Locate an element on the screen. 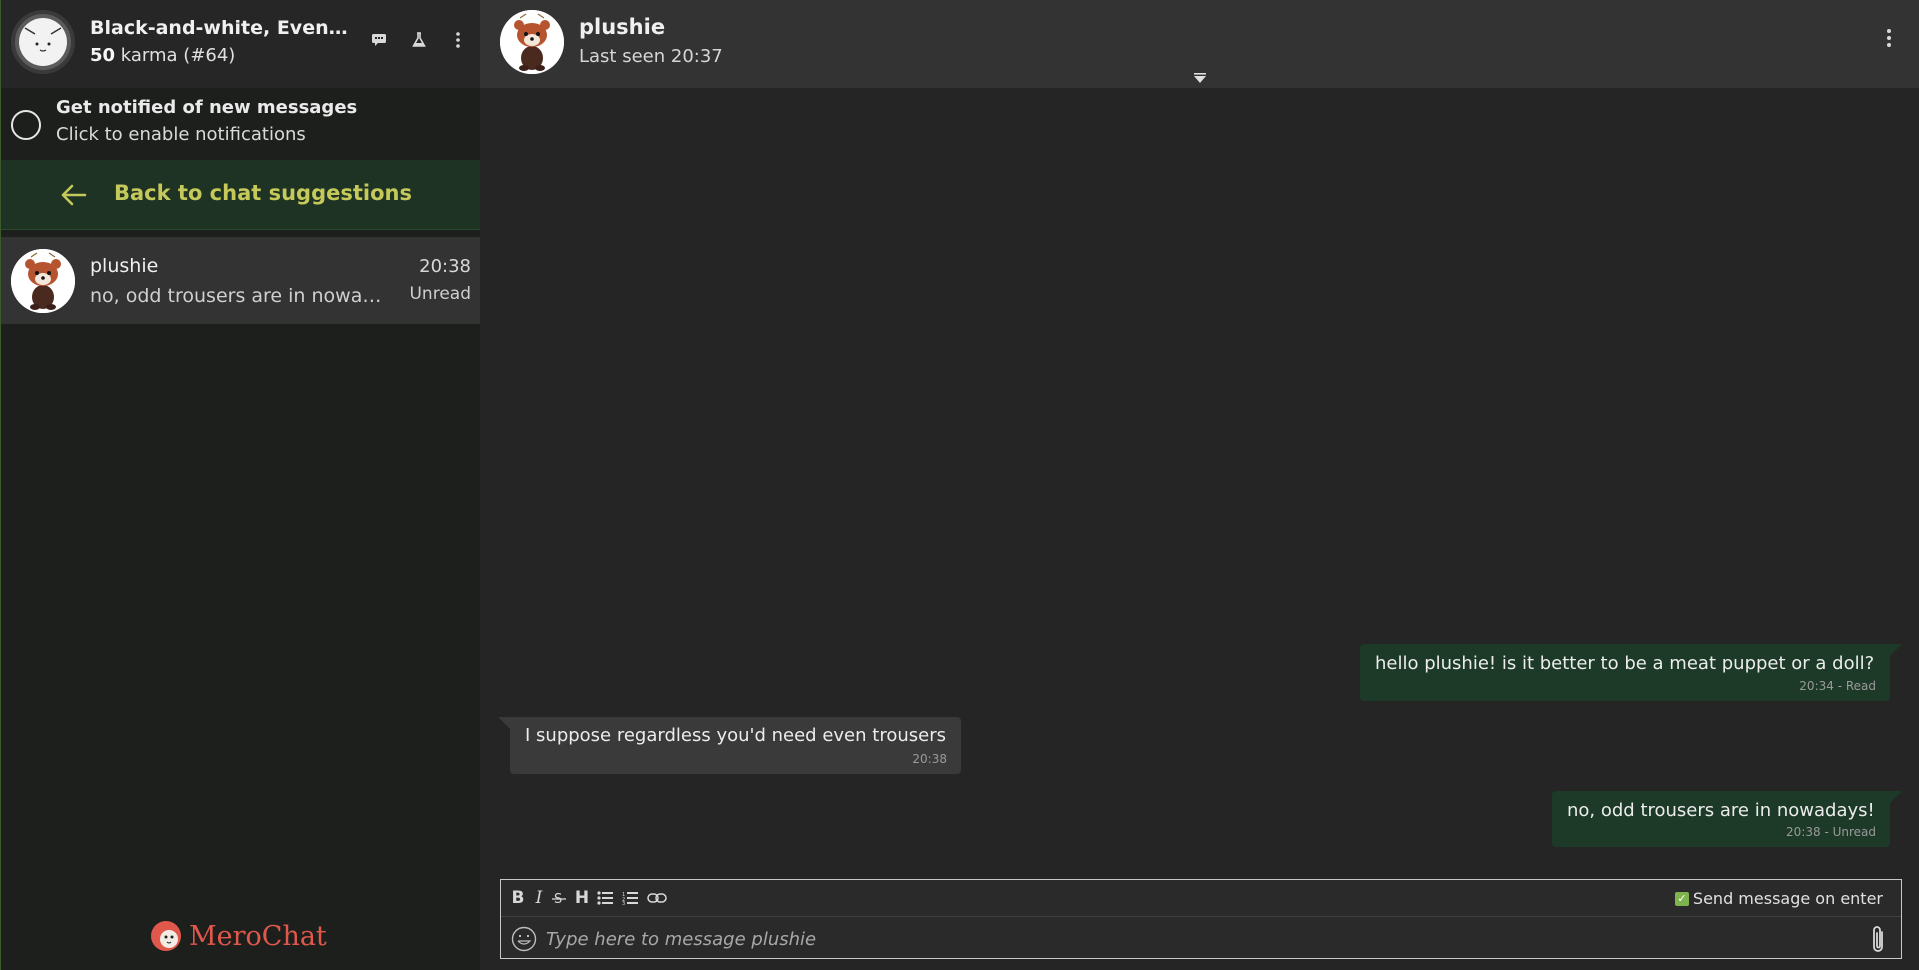 The width and height of the screenshot is (1919, 970). strikethrough-icon: S is located at coordinates (559, 898).